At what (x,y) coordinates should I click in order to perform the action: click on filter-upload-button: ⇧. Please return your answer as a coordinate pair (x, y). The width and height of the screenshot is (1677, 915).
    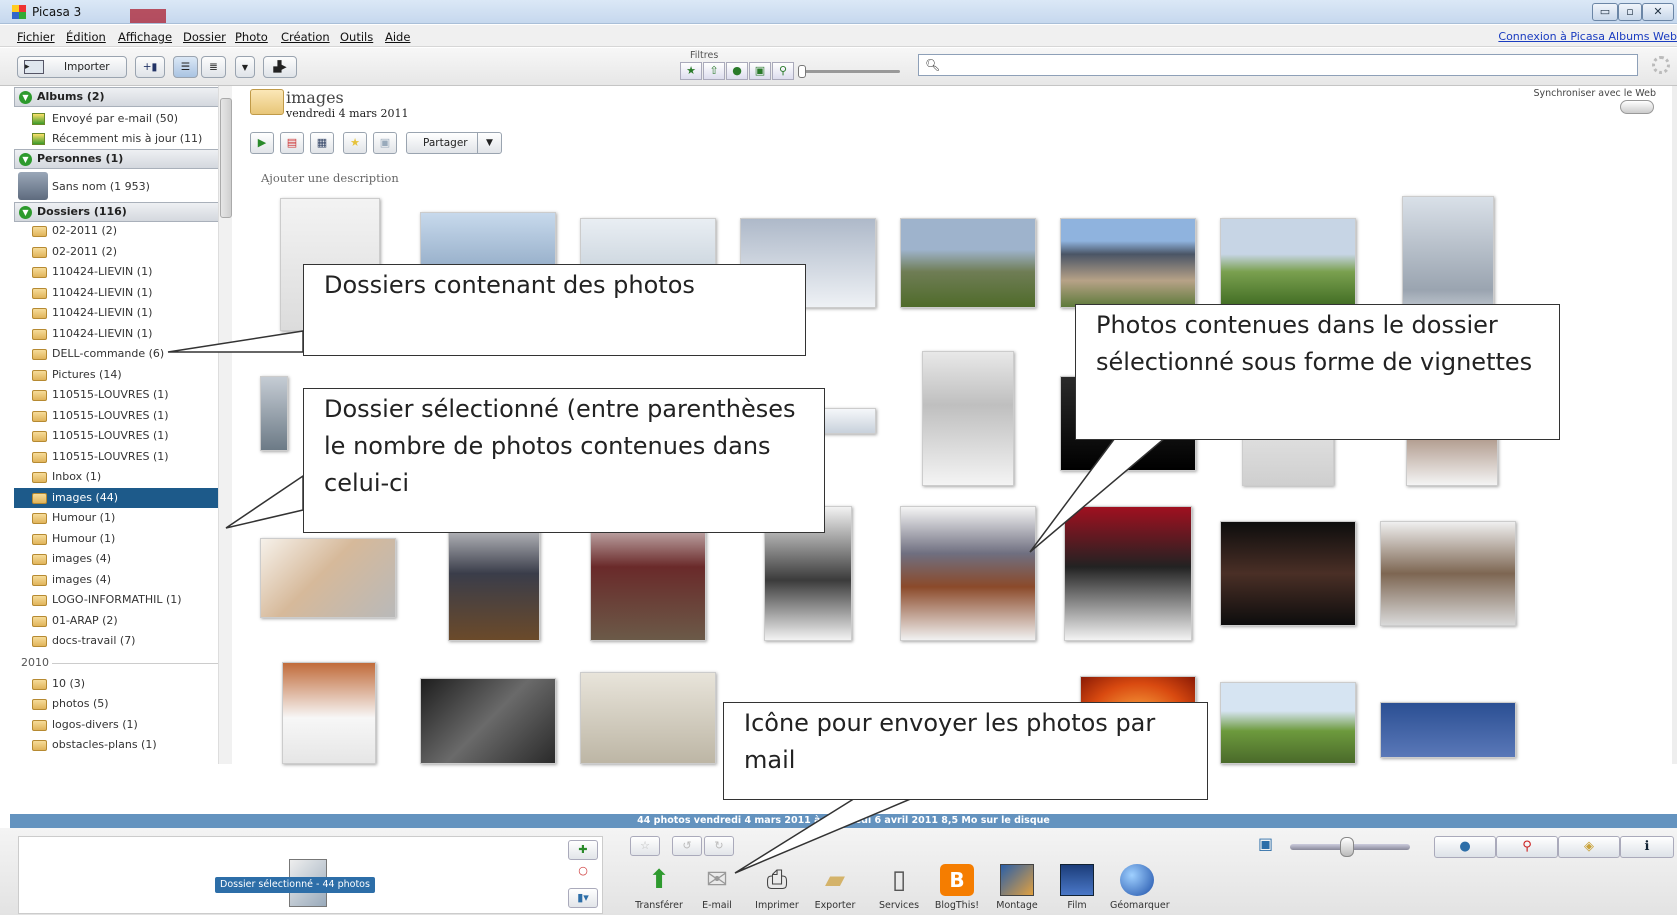
    Looking at the image, I should click on (714, 71).